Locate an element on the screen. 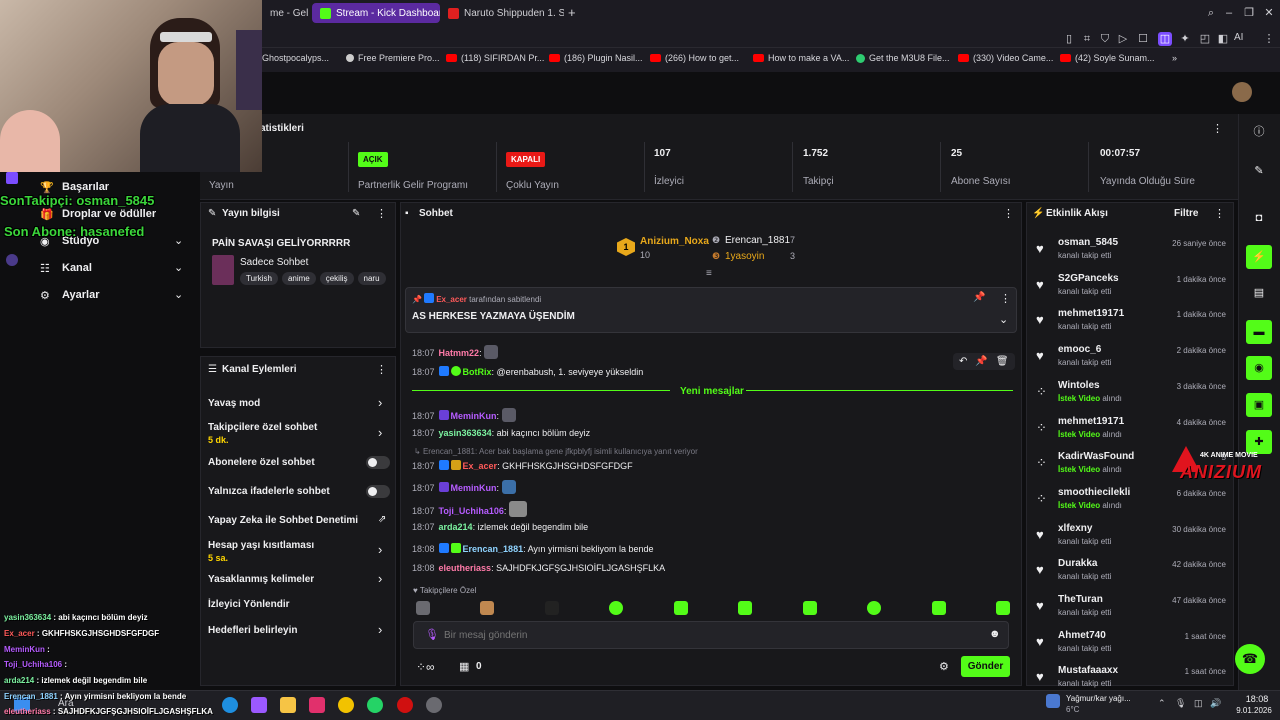 The image size is (1280, 720). restore-icon: ❐ is located at coordinates (1249, 13).